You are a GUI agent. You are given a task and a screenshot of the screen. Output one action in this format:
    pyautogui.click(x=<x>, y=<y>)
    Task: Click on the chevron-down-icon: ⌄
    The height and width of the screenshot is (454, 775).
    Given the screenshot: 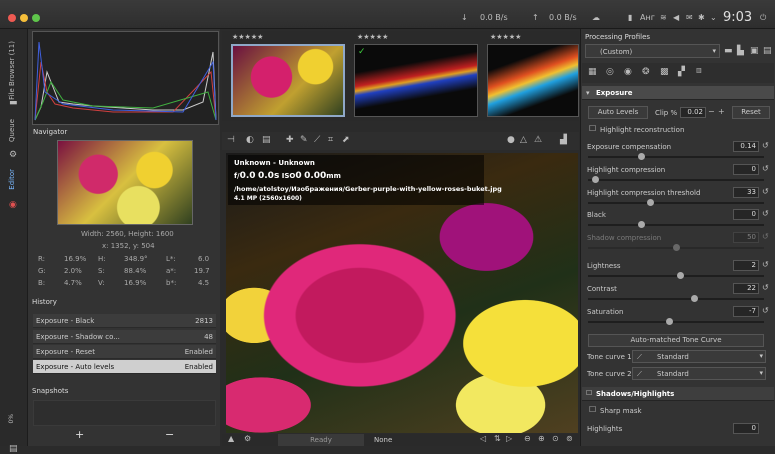 What is the action you would take?
    pyautogui.click(x=713, y=17)
    